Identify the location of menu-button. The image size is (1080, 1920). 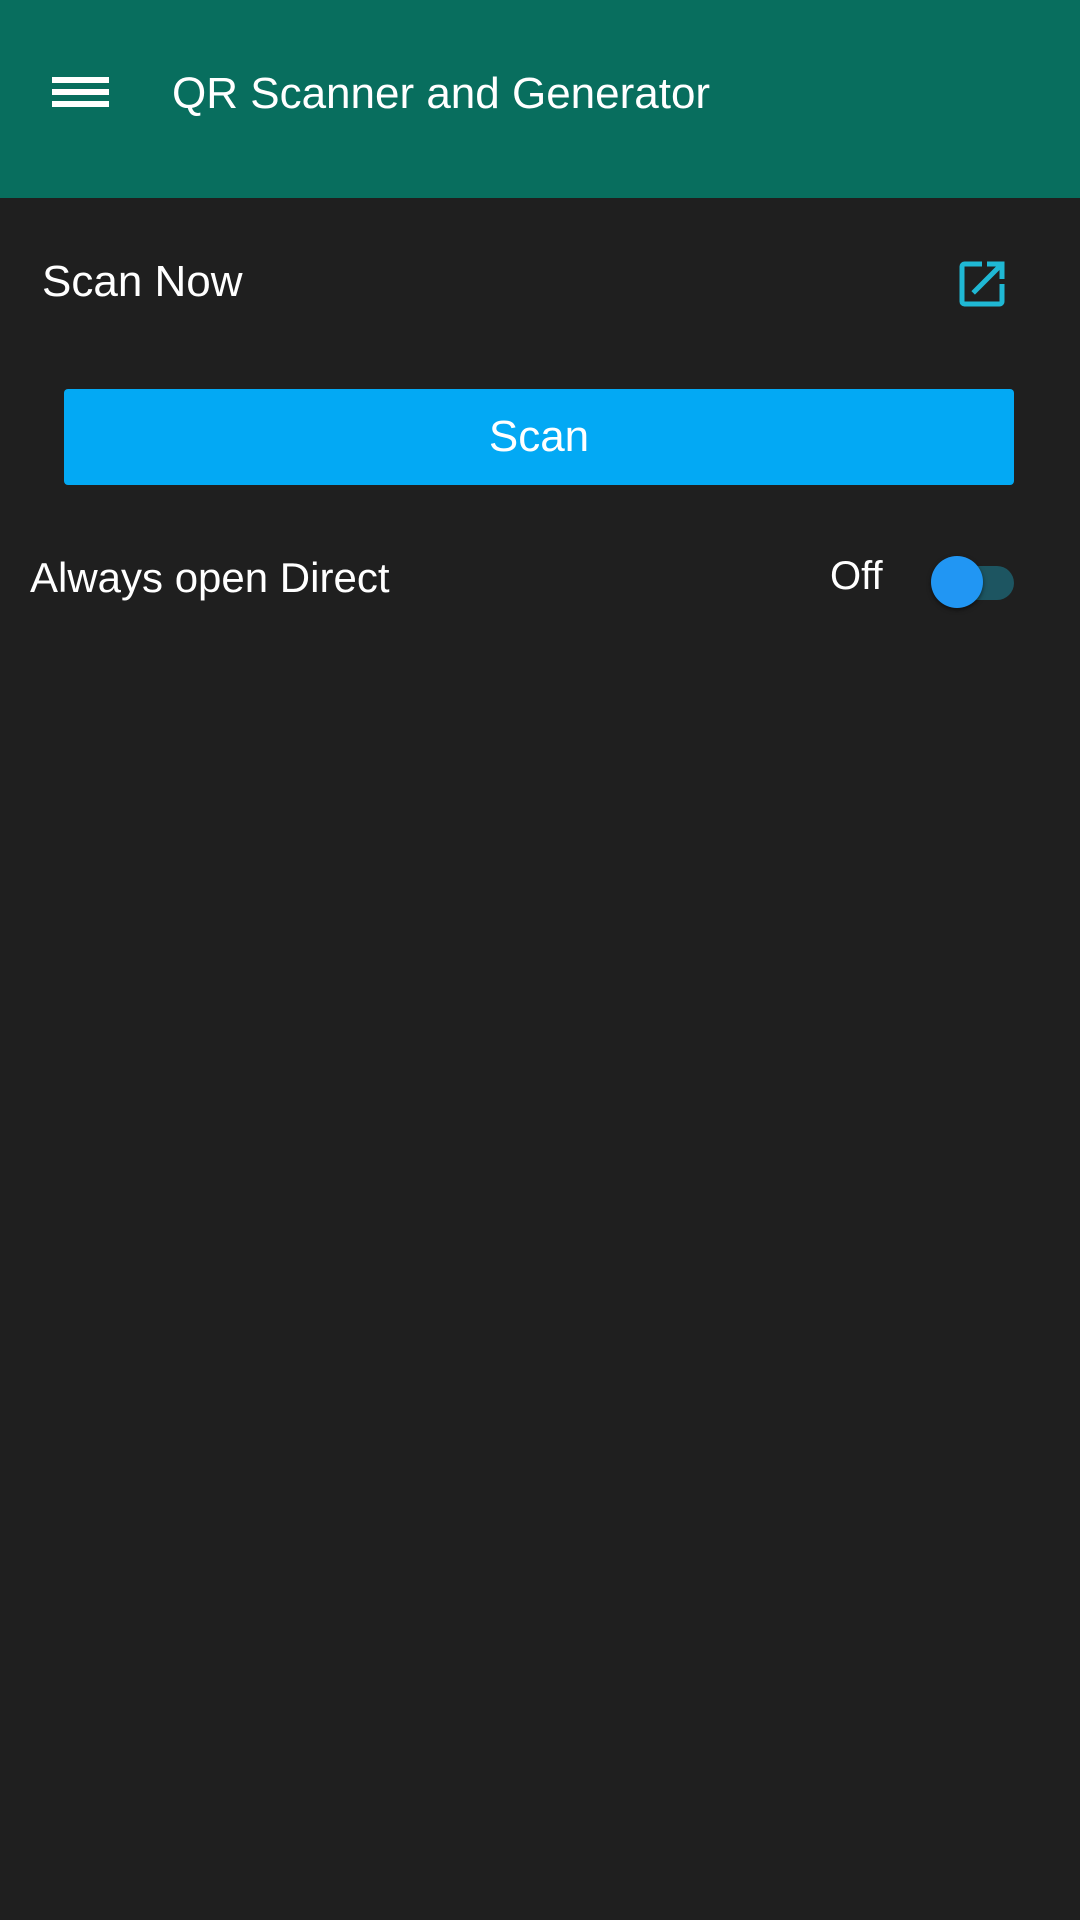
(81, 92).